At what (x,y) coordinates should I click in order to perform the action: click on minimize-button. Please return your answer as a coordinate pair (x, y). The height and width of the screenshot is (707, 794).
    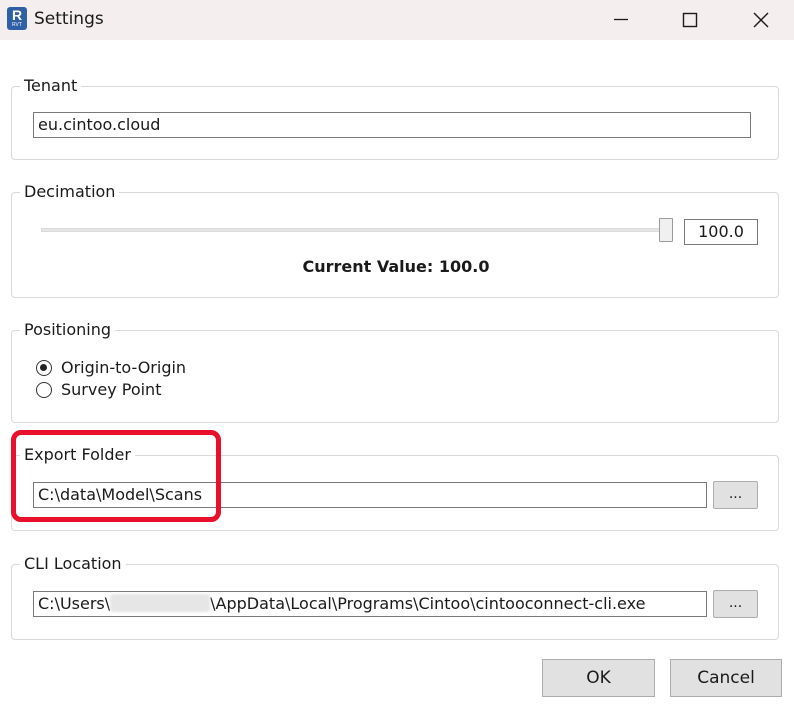
    Looking at the image, I should click on (621, 20).